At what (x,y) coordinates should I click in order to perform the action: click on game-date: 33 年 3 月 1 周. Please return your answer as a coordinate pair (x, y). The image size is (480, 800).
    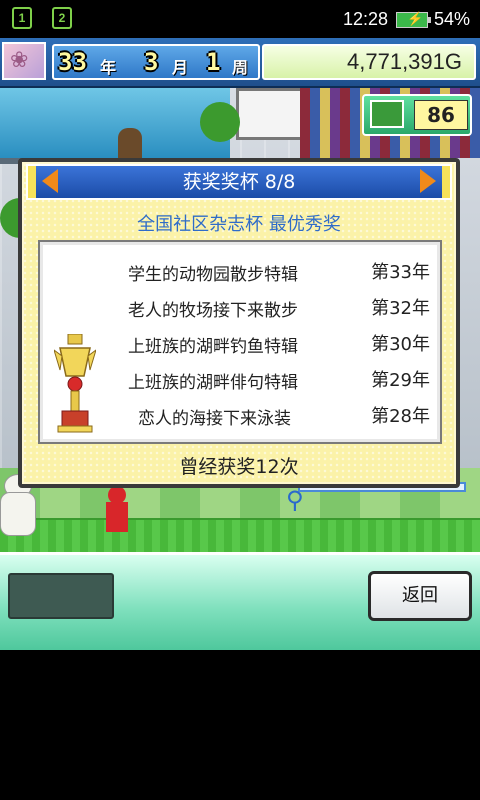
    Looking at the image, I should click on (156, 62).